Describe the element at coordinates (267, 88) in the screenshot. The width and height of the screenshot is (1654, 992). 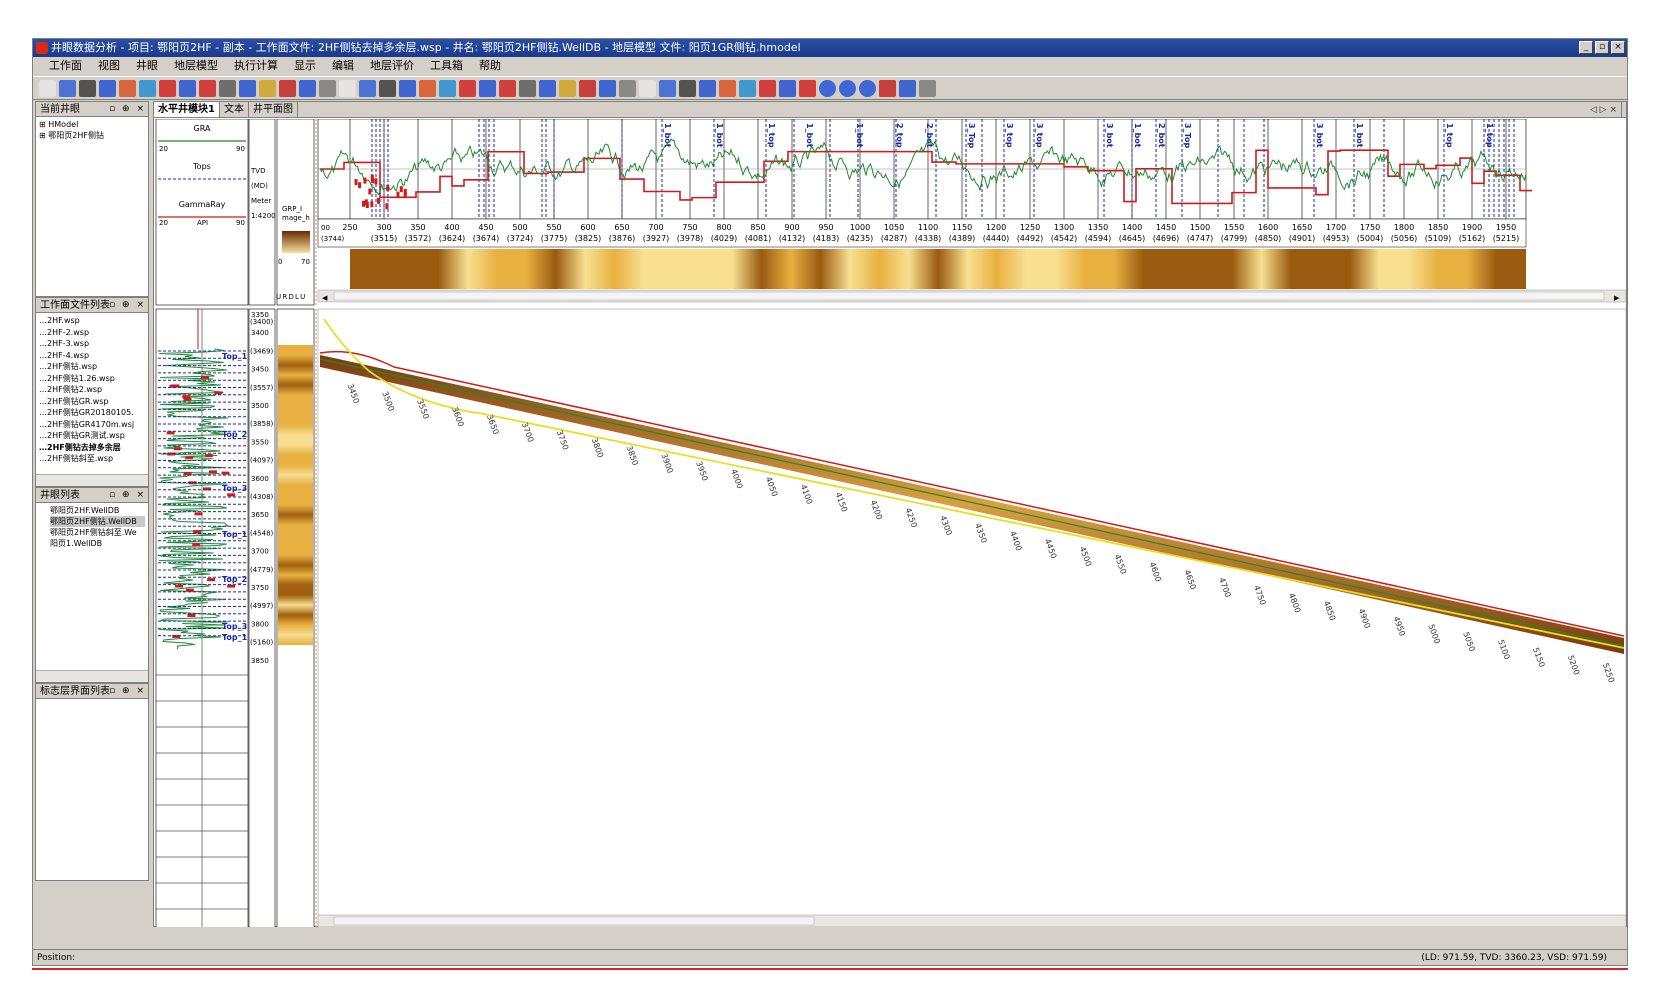
I see `paste-icon` at that location.